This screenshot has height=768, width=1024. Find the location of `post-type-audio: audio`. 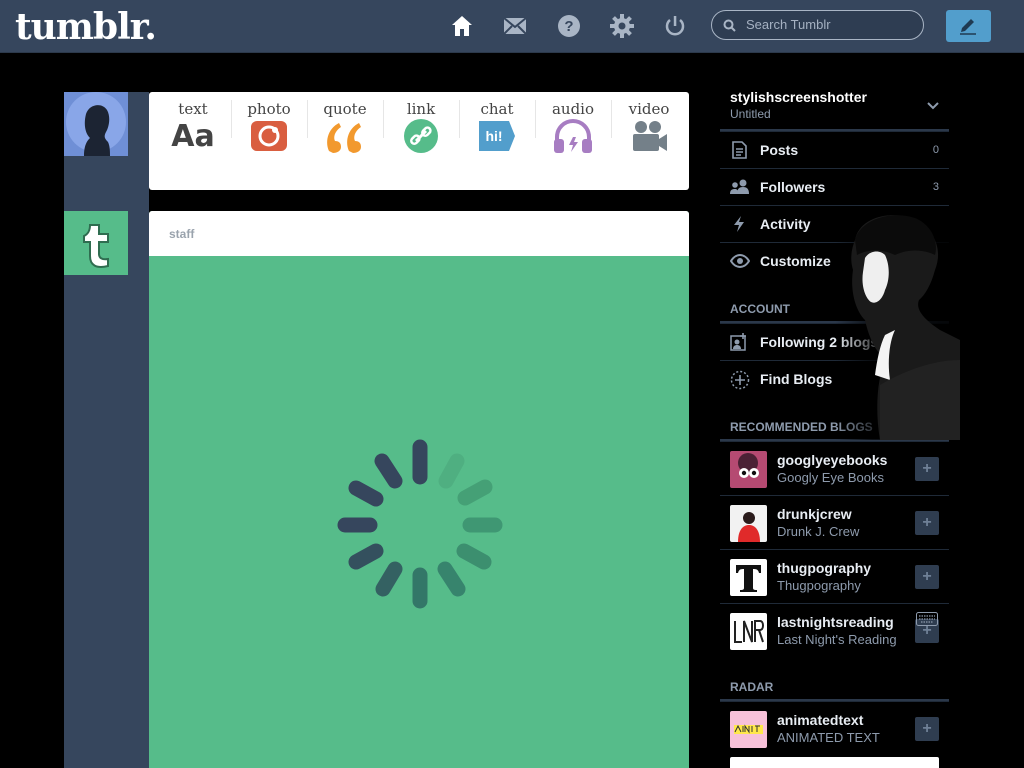

post-type-audio: audio is located at coordinates (573, 126).